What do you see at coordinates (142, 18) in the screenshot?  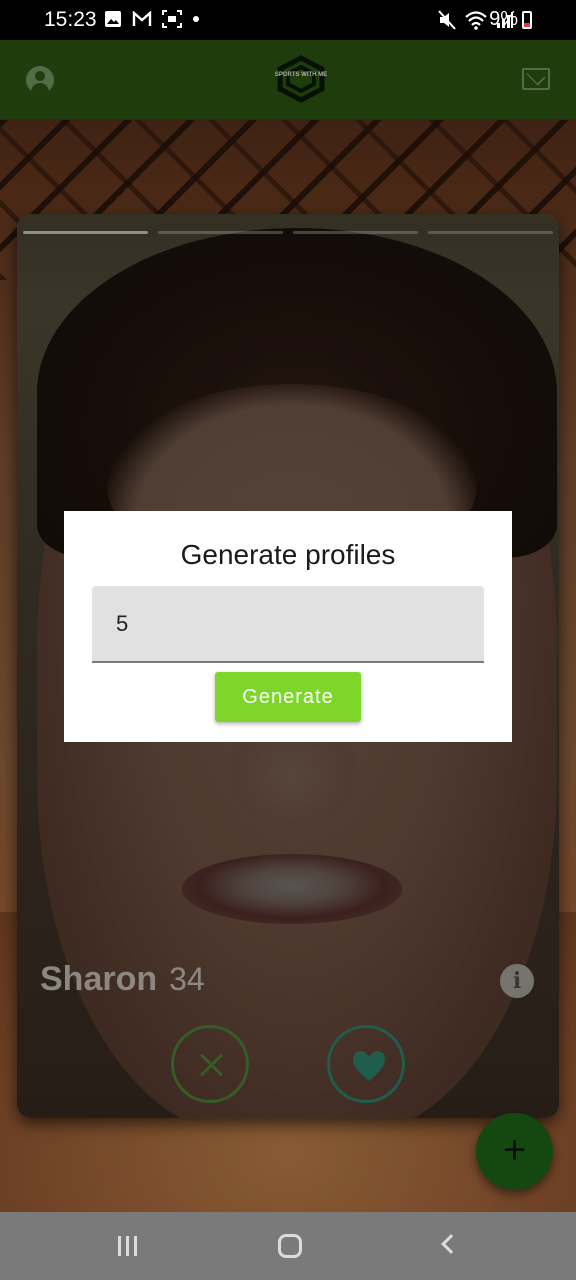 I see `gmail-icon` at bounding box center [142, 18].